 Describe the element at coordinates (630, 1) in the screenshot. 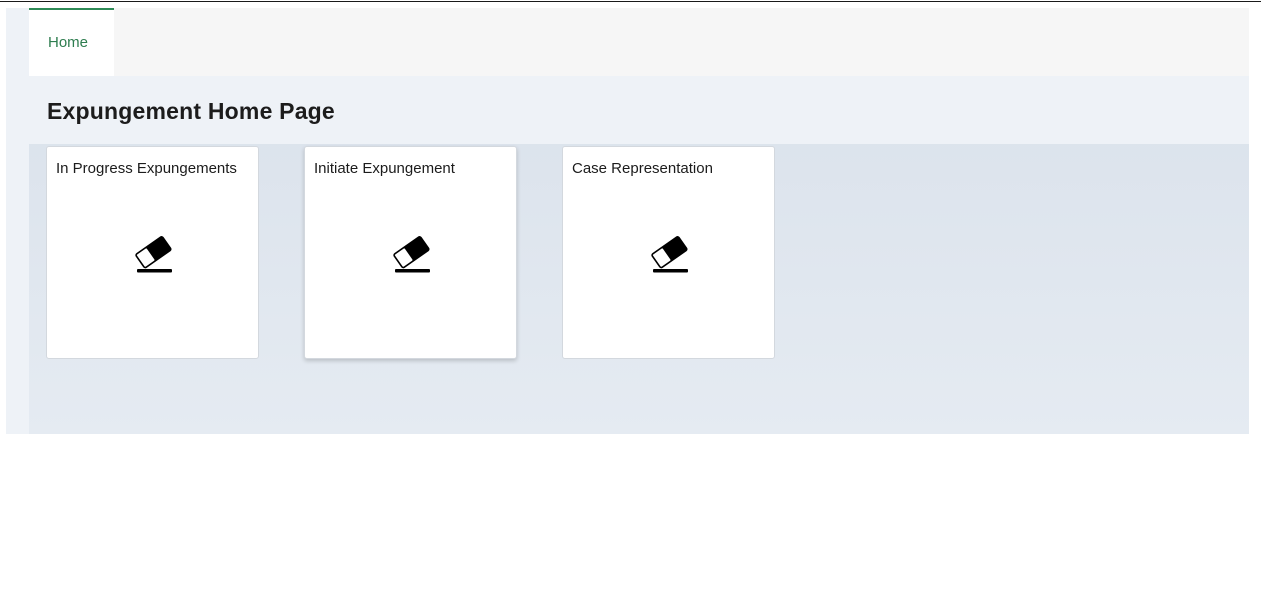

I see `top-divider` at that location.